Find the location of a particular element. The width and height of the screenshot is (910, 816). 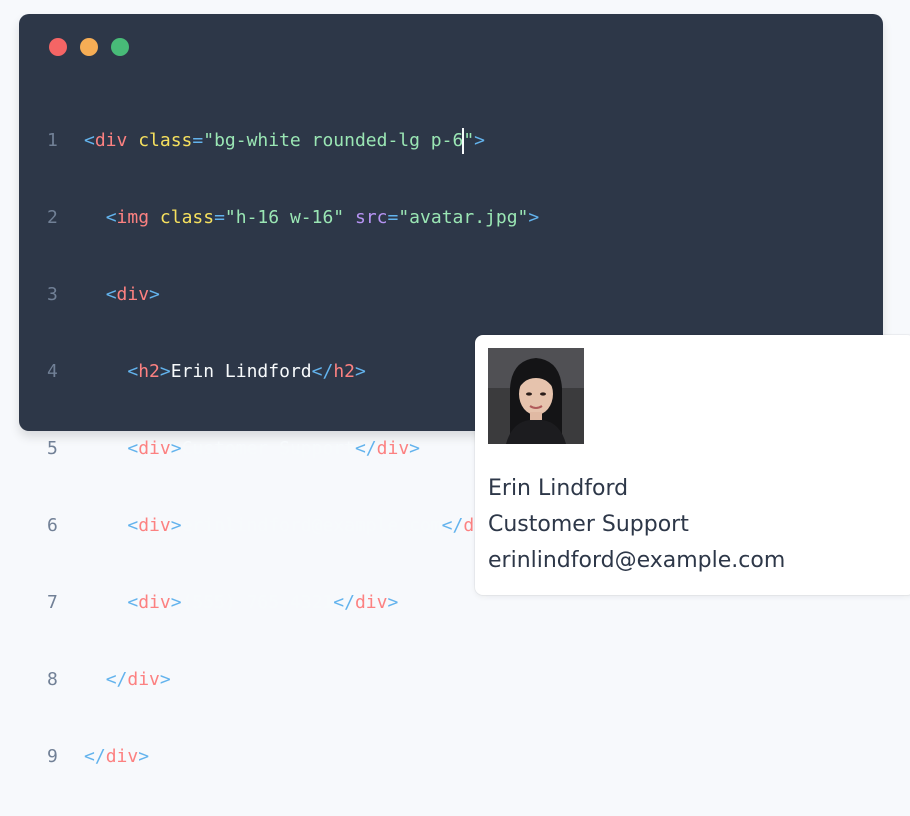

line-source: <h2>Erin Lindford</h2> is located at coordinates (246, 371).